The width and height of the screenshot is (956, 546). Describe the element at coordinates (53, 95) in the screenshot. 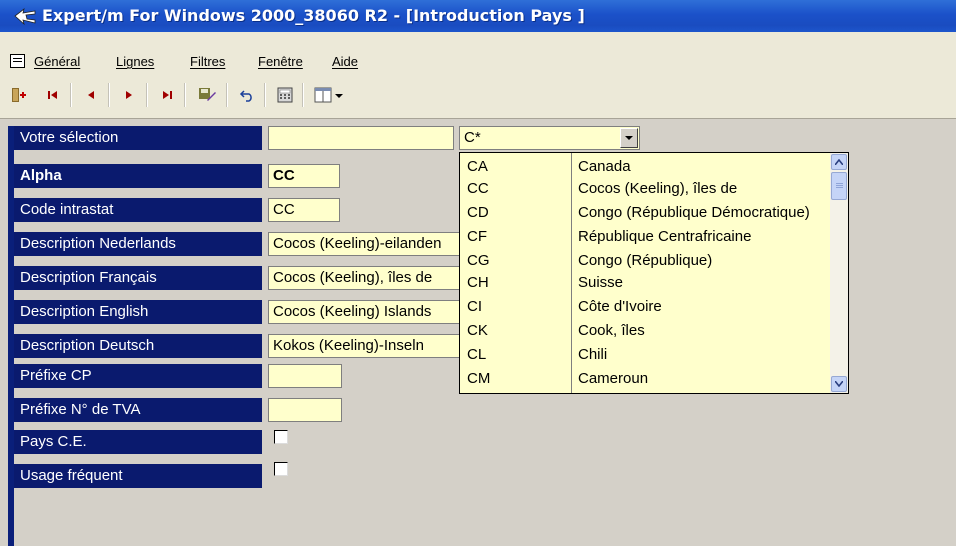

I see `first-record-icon` at that location.